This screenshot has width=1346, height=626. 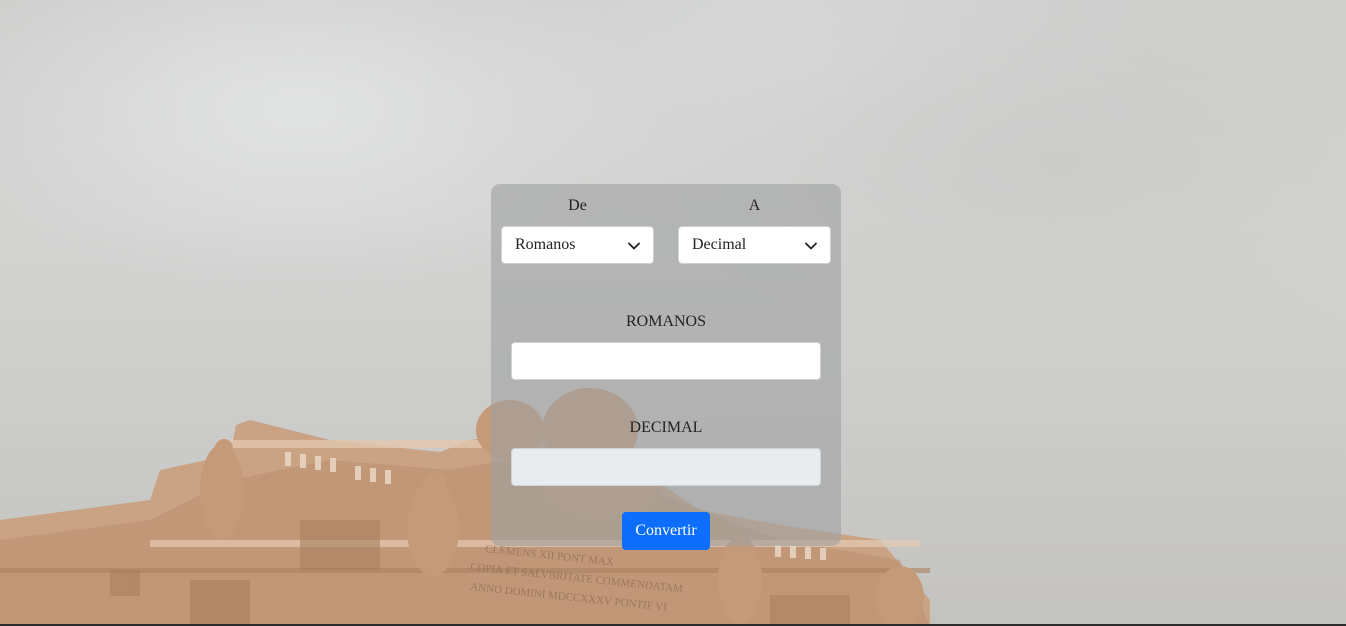 I want to click on to-select: Decimal, so click(x=754, y=245).